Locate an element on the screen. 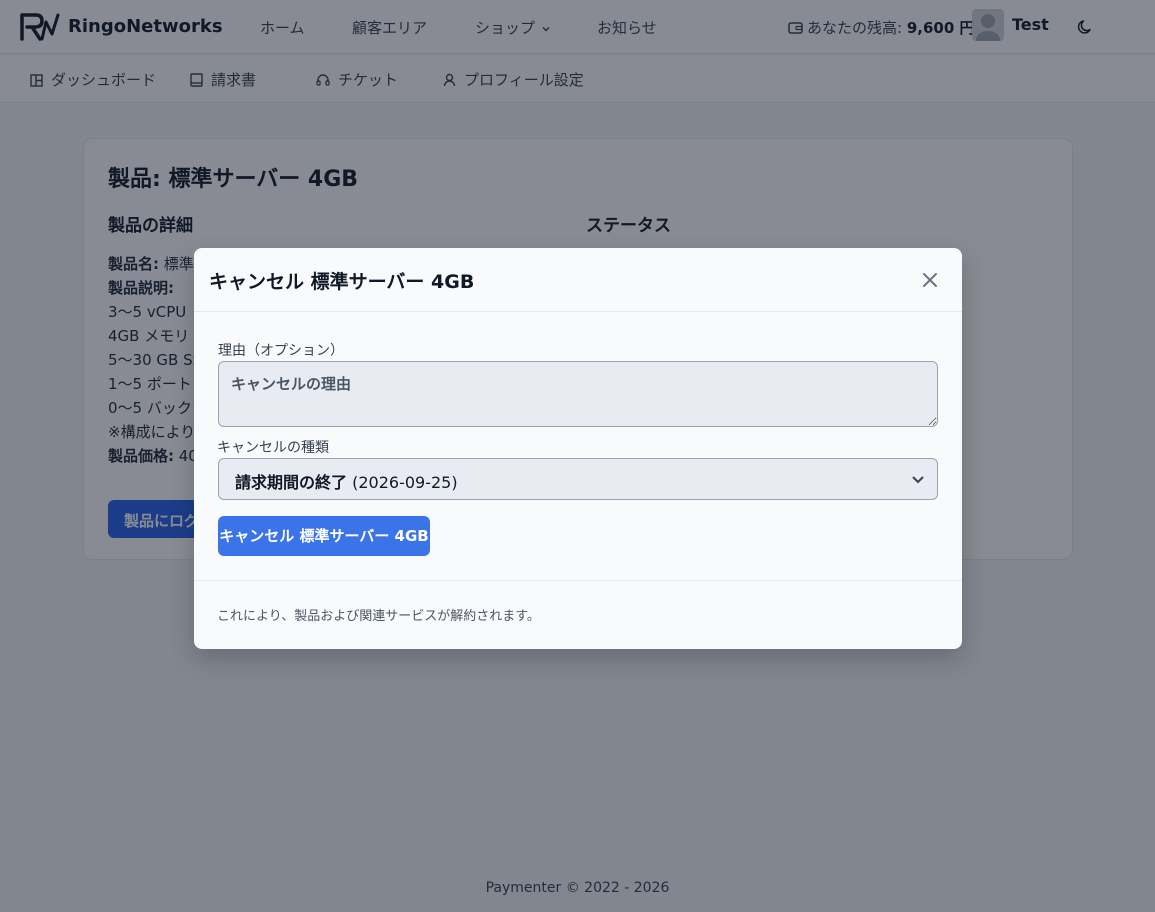  modal-title: キャンセル 標準サーバー 4GB is located at coordinates (342, 282).